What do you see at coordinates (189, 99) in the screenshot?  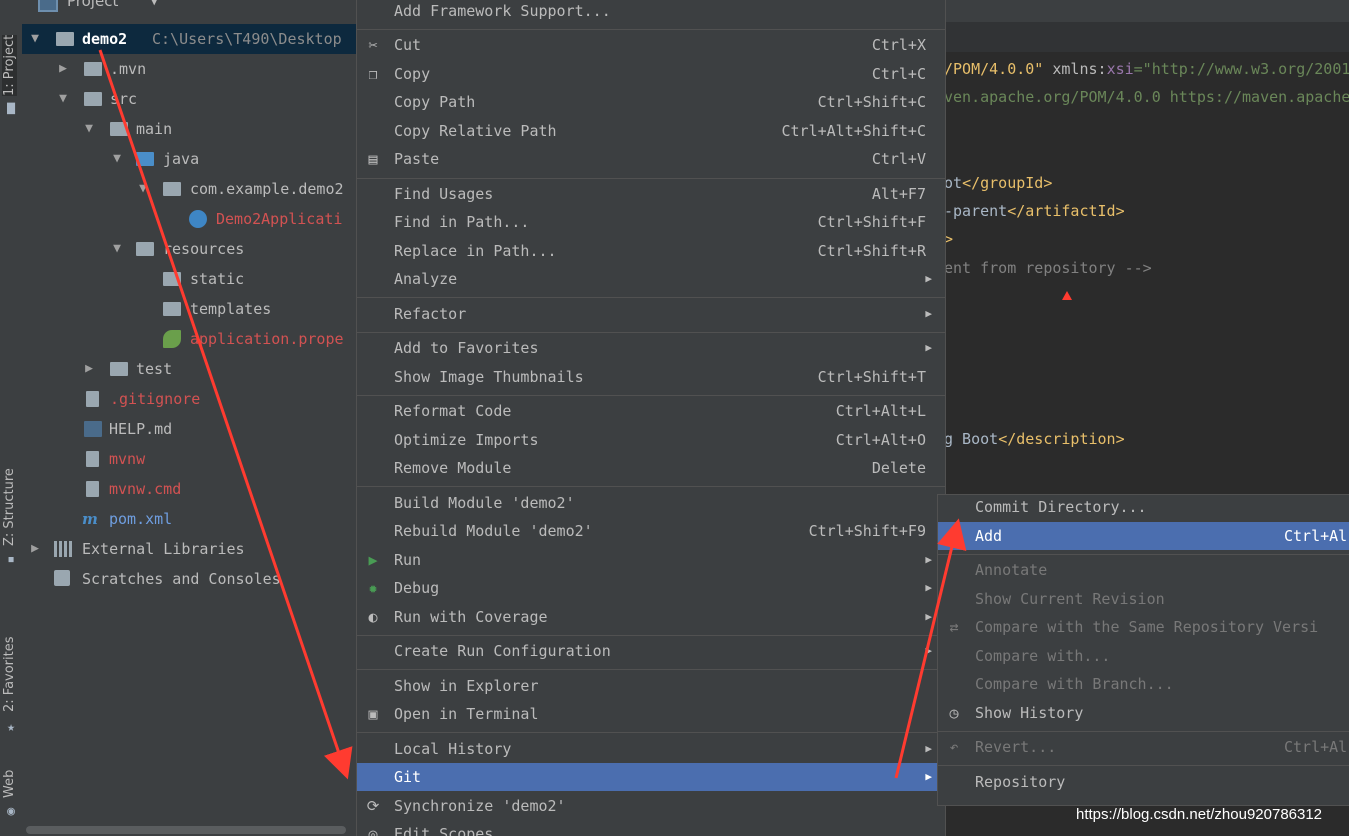 I see `tree-item-src: ▼ src` at bounding box center [189, 99].